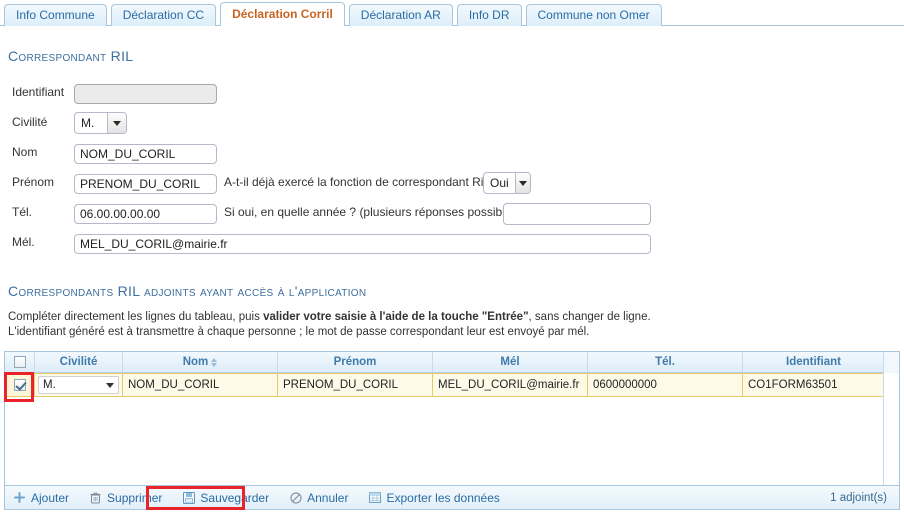 This screenshot has height=514, width=904. I want to click on column-header-prenom: Prénom, so click(355, 362).